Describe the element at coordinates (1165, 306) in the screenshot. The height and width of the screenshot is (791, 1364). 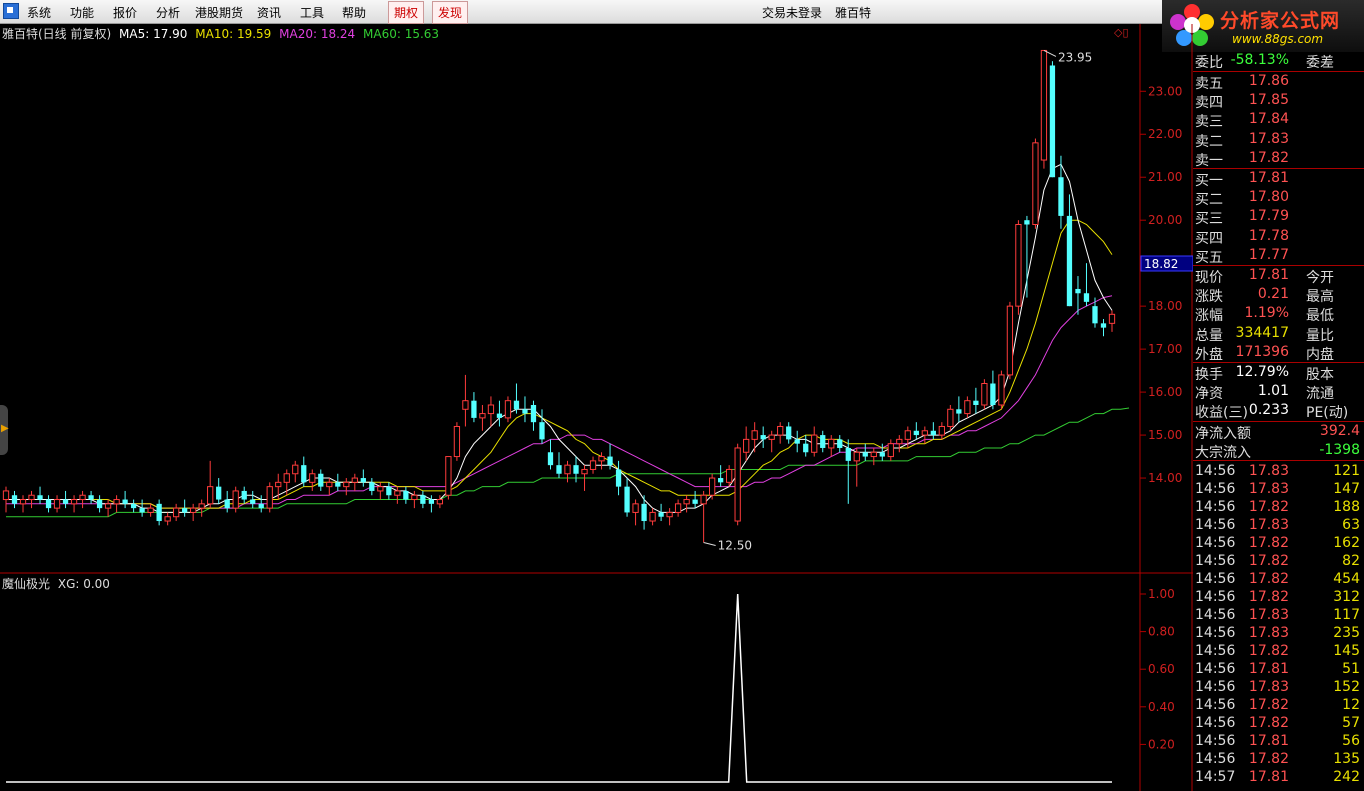
I see `price-tick-label: 18.00` at that location.